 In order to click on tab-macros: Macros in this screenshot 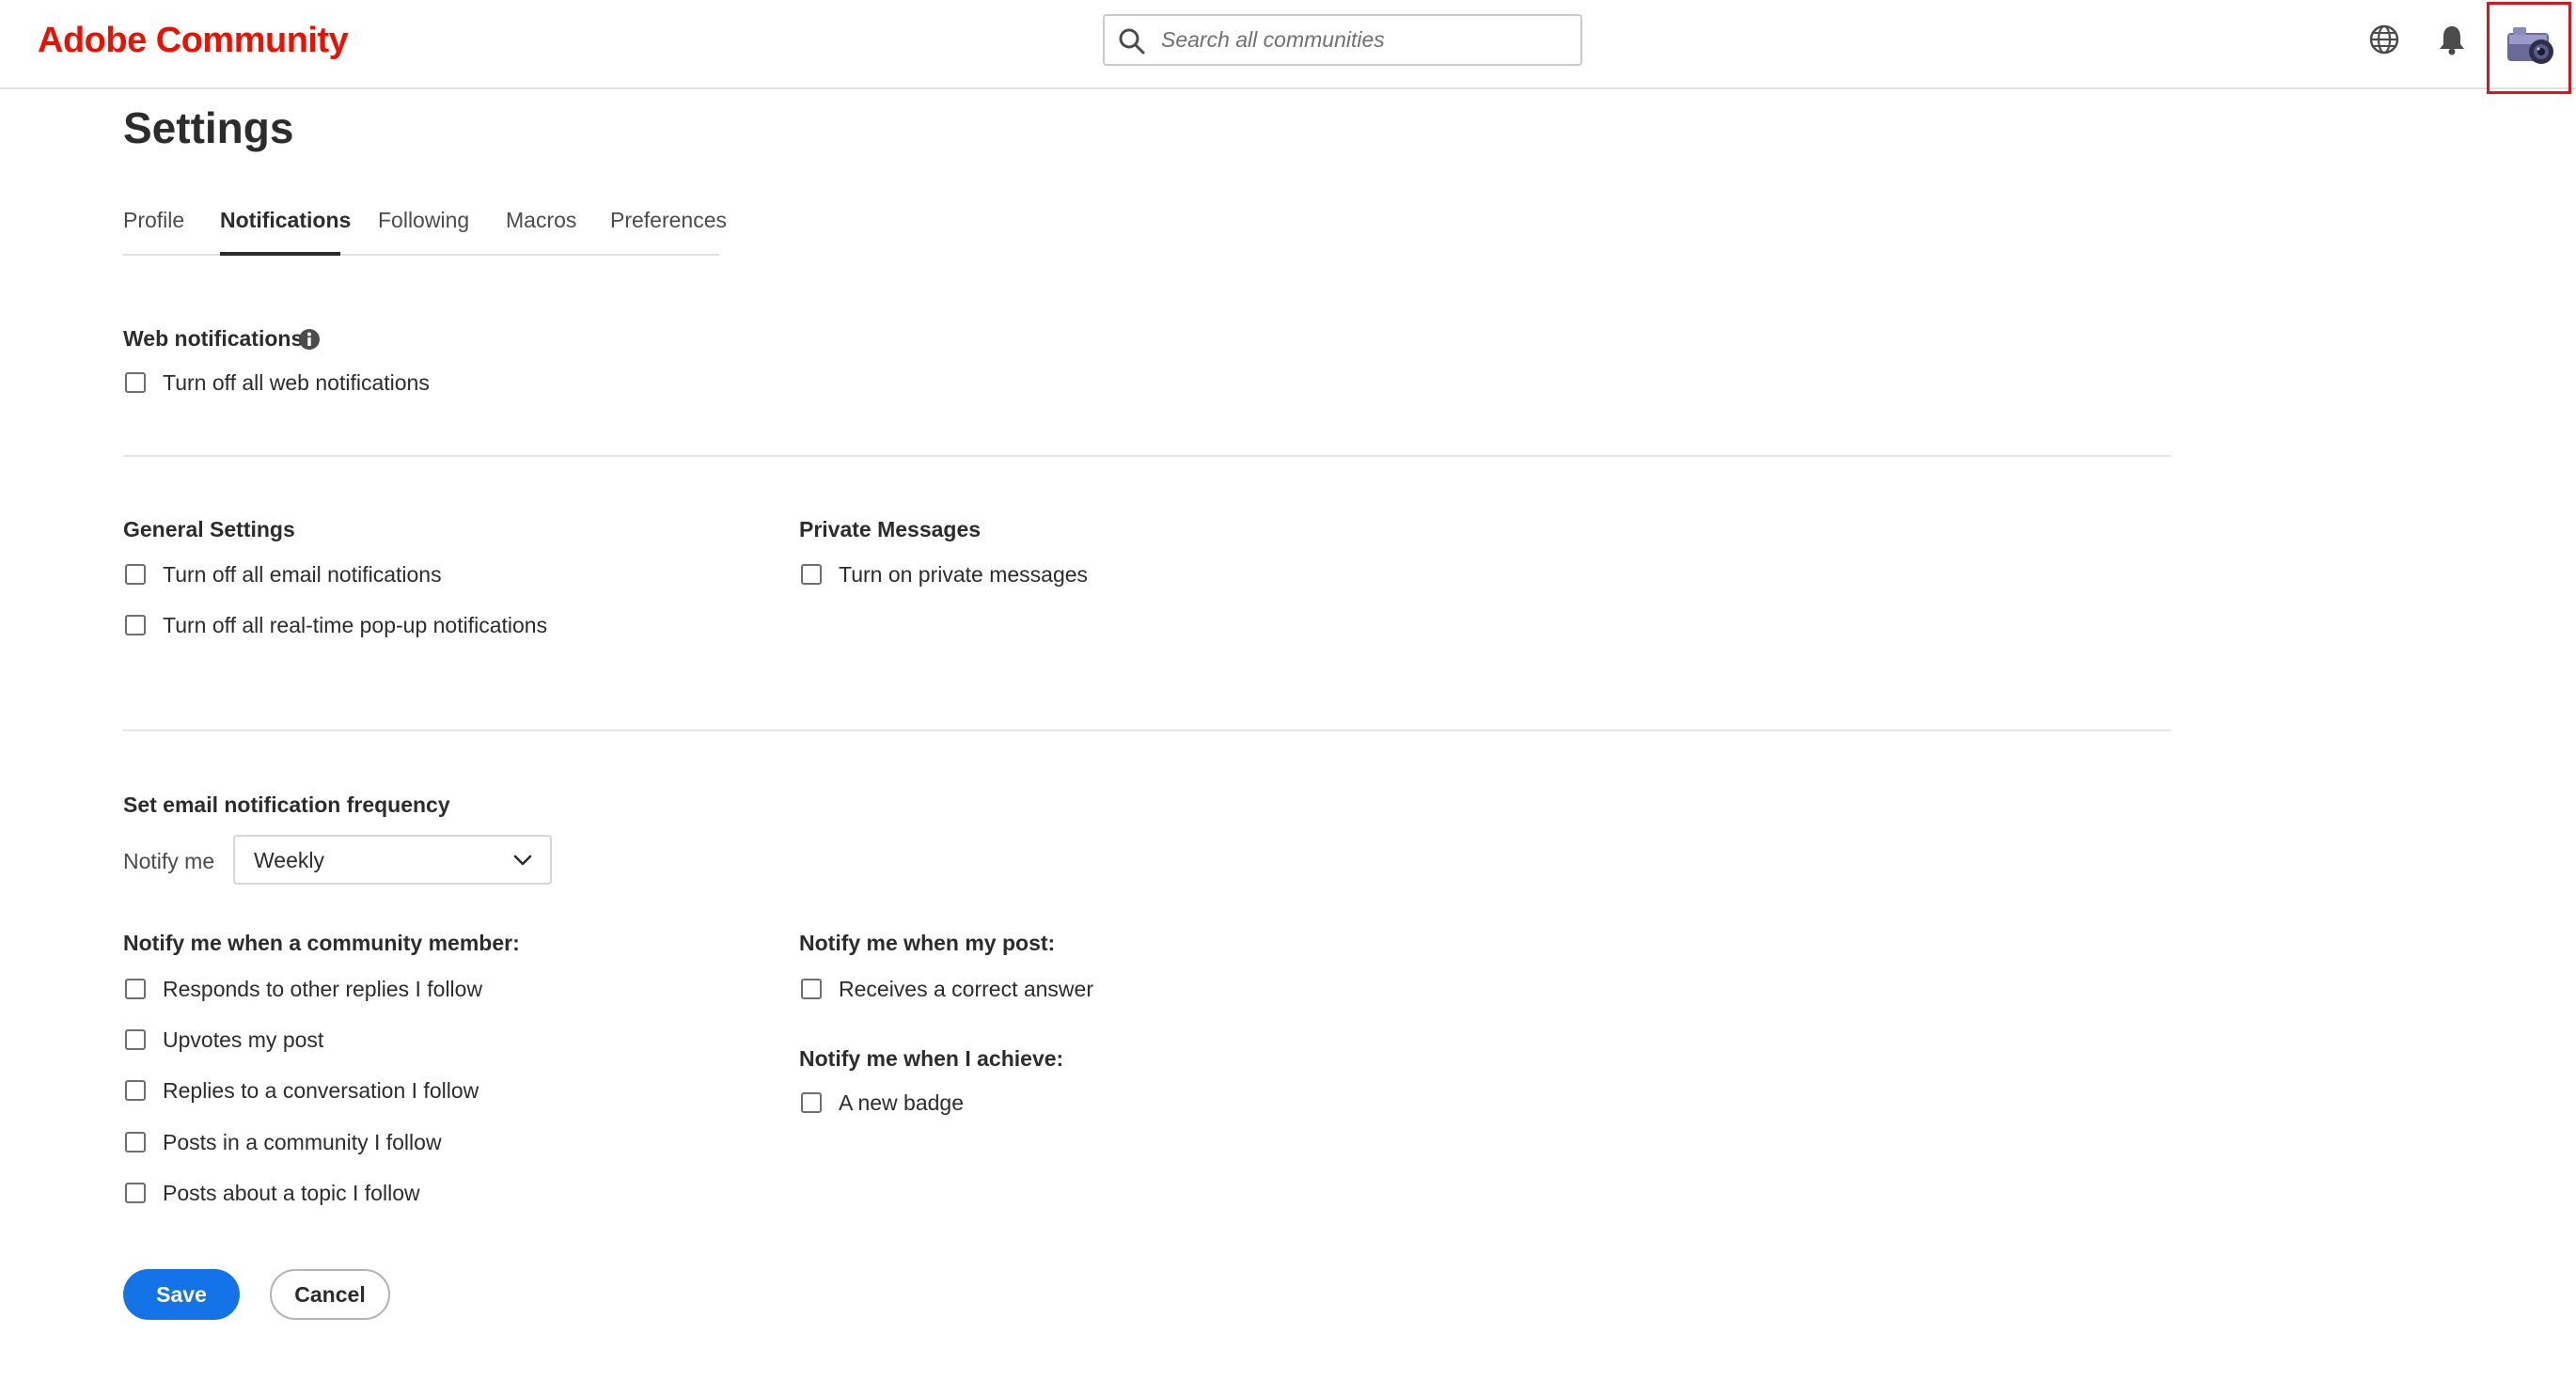, I will do `click(541, 220)`.